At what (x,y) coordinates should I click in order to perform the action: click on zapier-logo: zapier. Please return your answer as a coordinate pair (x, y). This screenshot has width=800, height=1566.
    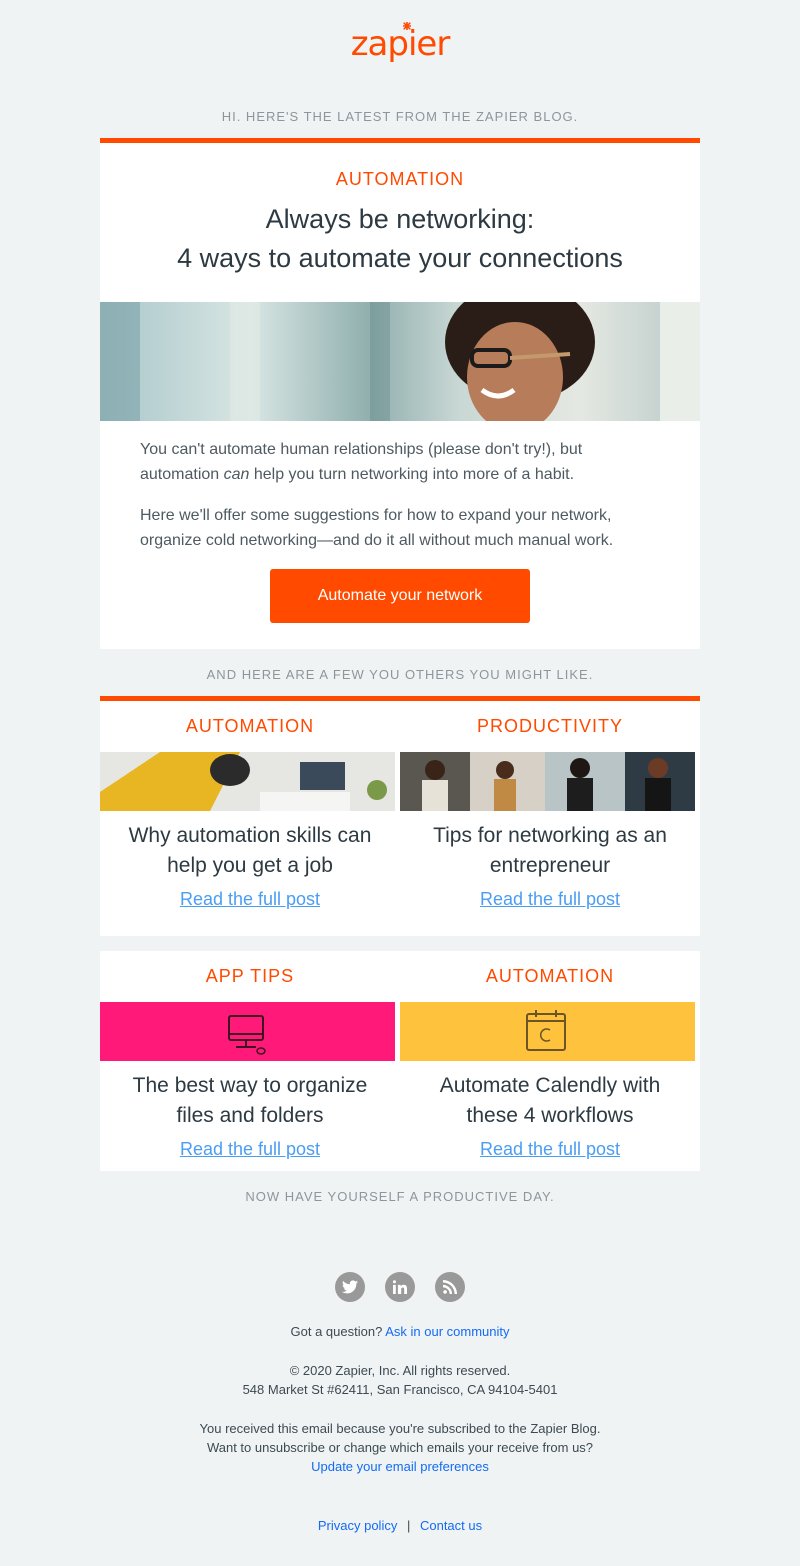
    Looking at the image, I should click on (400, 43).